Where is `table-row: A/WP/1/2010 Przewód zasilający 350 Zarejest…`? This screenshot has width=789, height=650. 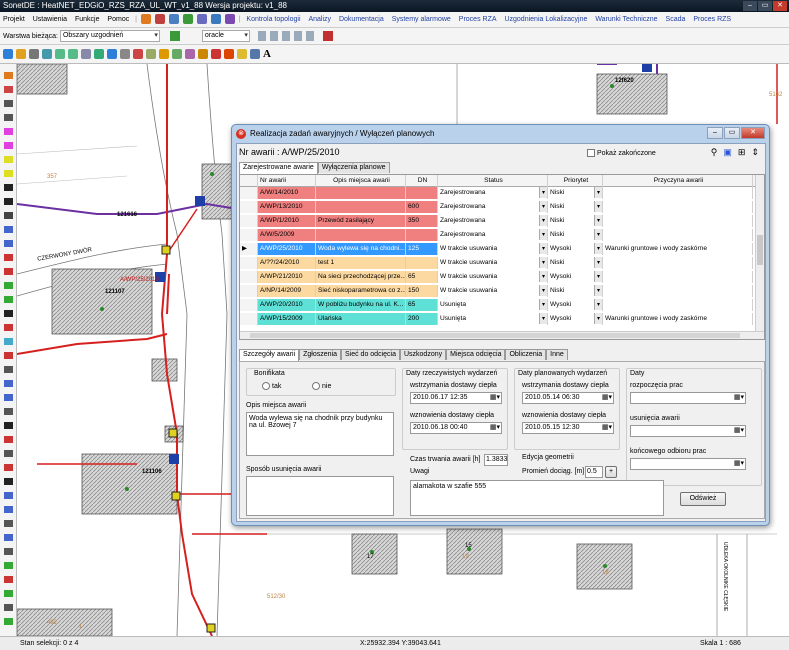 table-row: A/WP/1/2010 Przewód zasilający 350 Zarejest… is located at coordinates (500, 221).